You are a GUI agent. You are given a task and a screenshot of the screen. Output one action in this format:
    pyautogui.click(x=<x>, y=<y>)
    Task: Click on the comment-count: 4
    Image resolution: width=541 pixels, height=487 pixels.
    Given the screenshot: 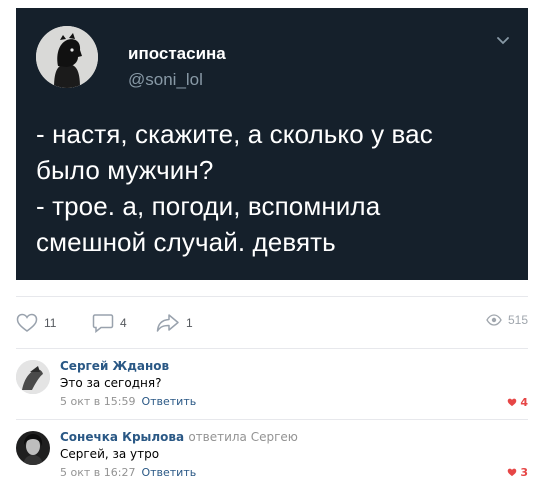 What is the action you would take?
    pyautogui.click(x=123, y=323)
    